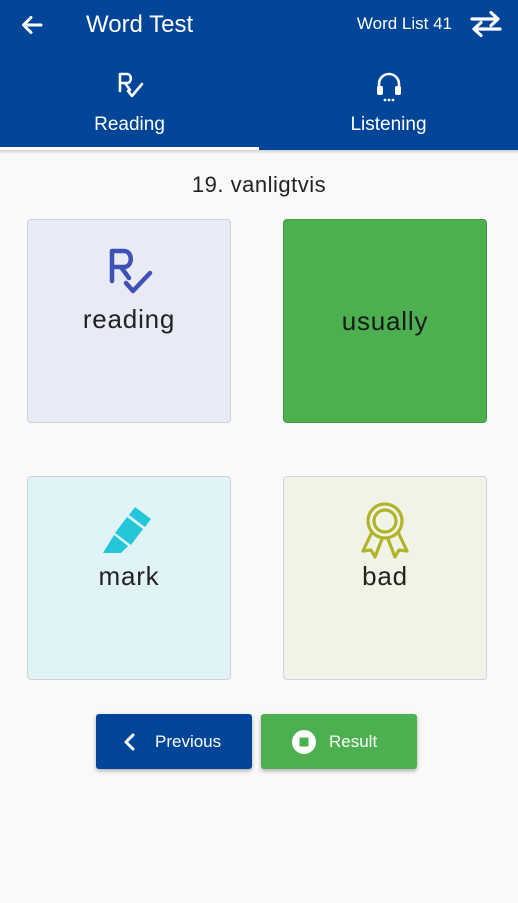  I want to click on arrow-left-icon, so click(32, 25).